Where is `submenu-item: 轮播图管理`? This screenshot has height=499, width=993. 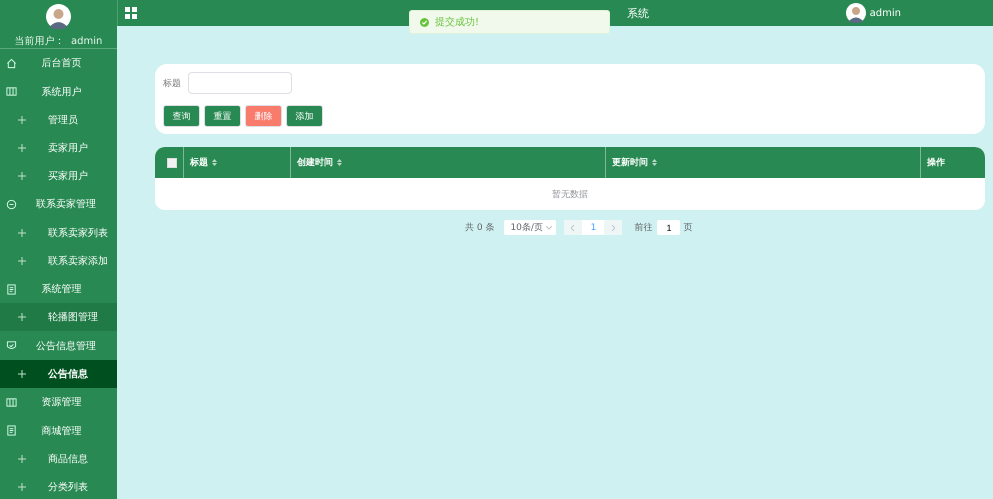 submenu-item: 轮播图管理 is located at coordinates (58, 317).